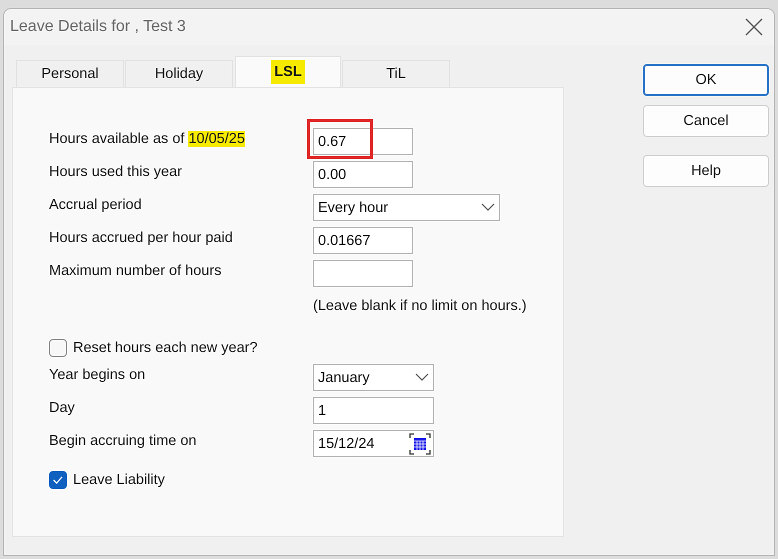 The height and width of the screenshot is (559, 778). I want to click on calendar-icon, so click(420, 443).